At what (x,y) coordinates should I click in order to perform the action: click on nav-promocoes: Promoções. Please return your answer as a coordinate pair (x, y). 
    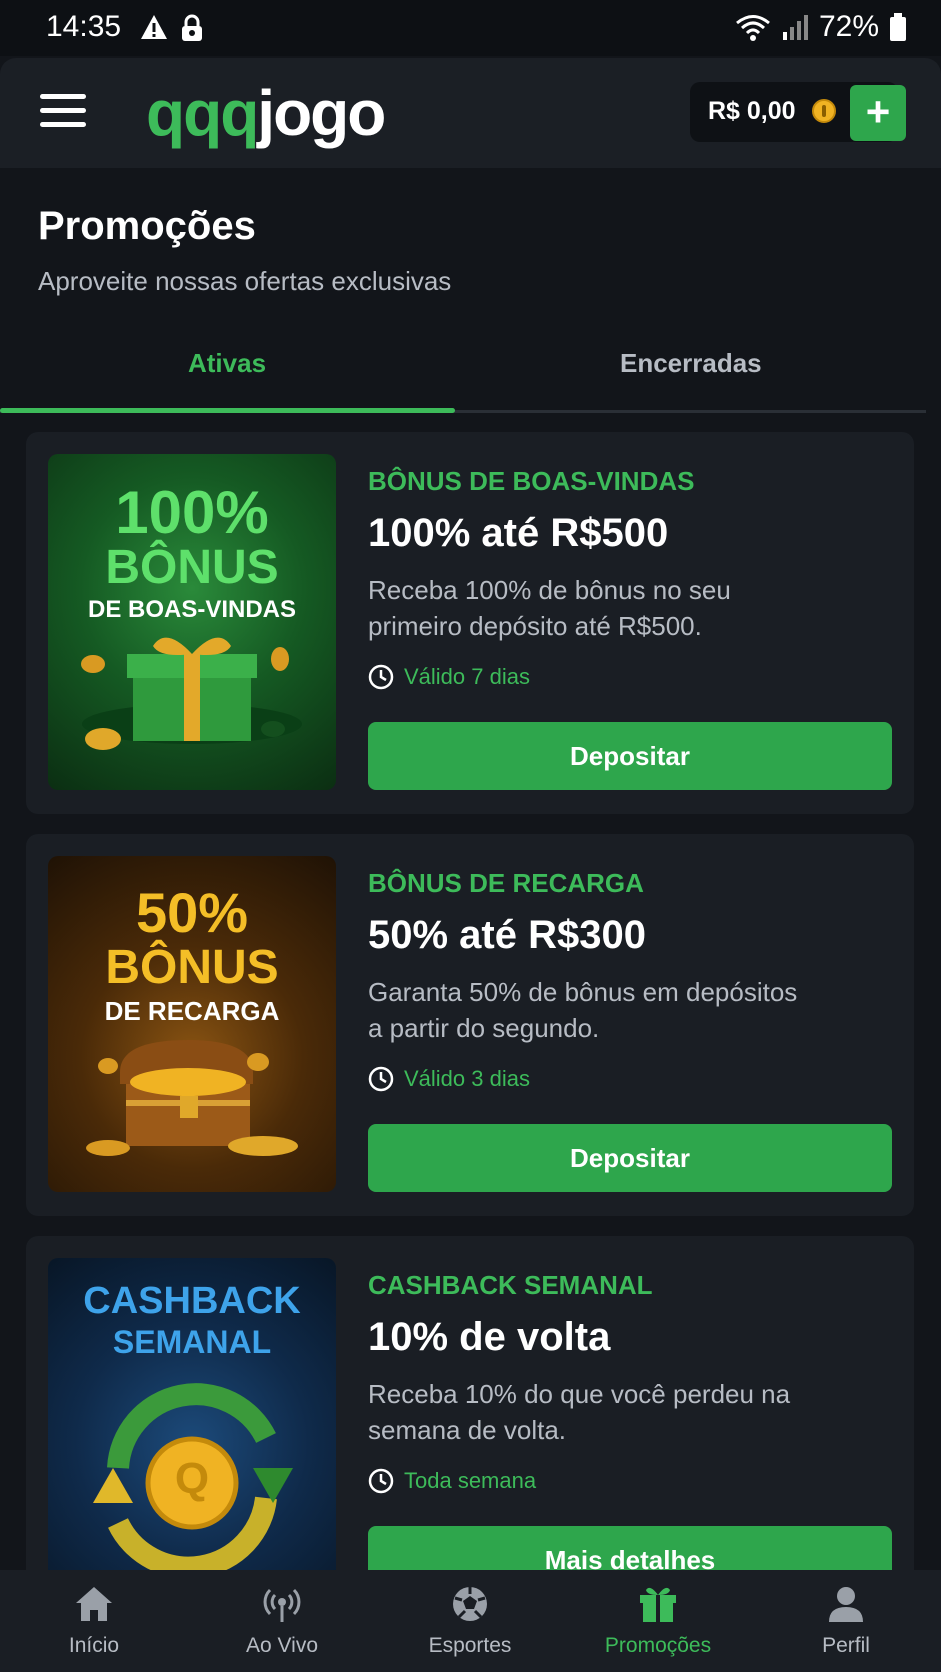
    Looking at the image, I should click on (658, 1621).